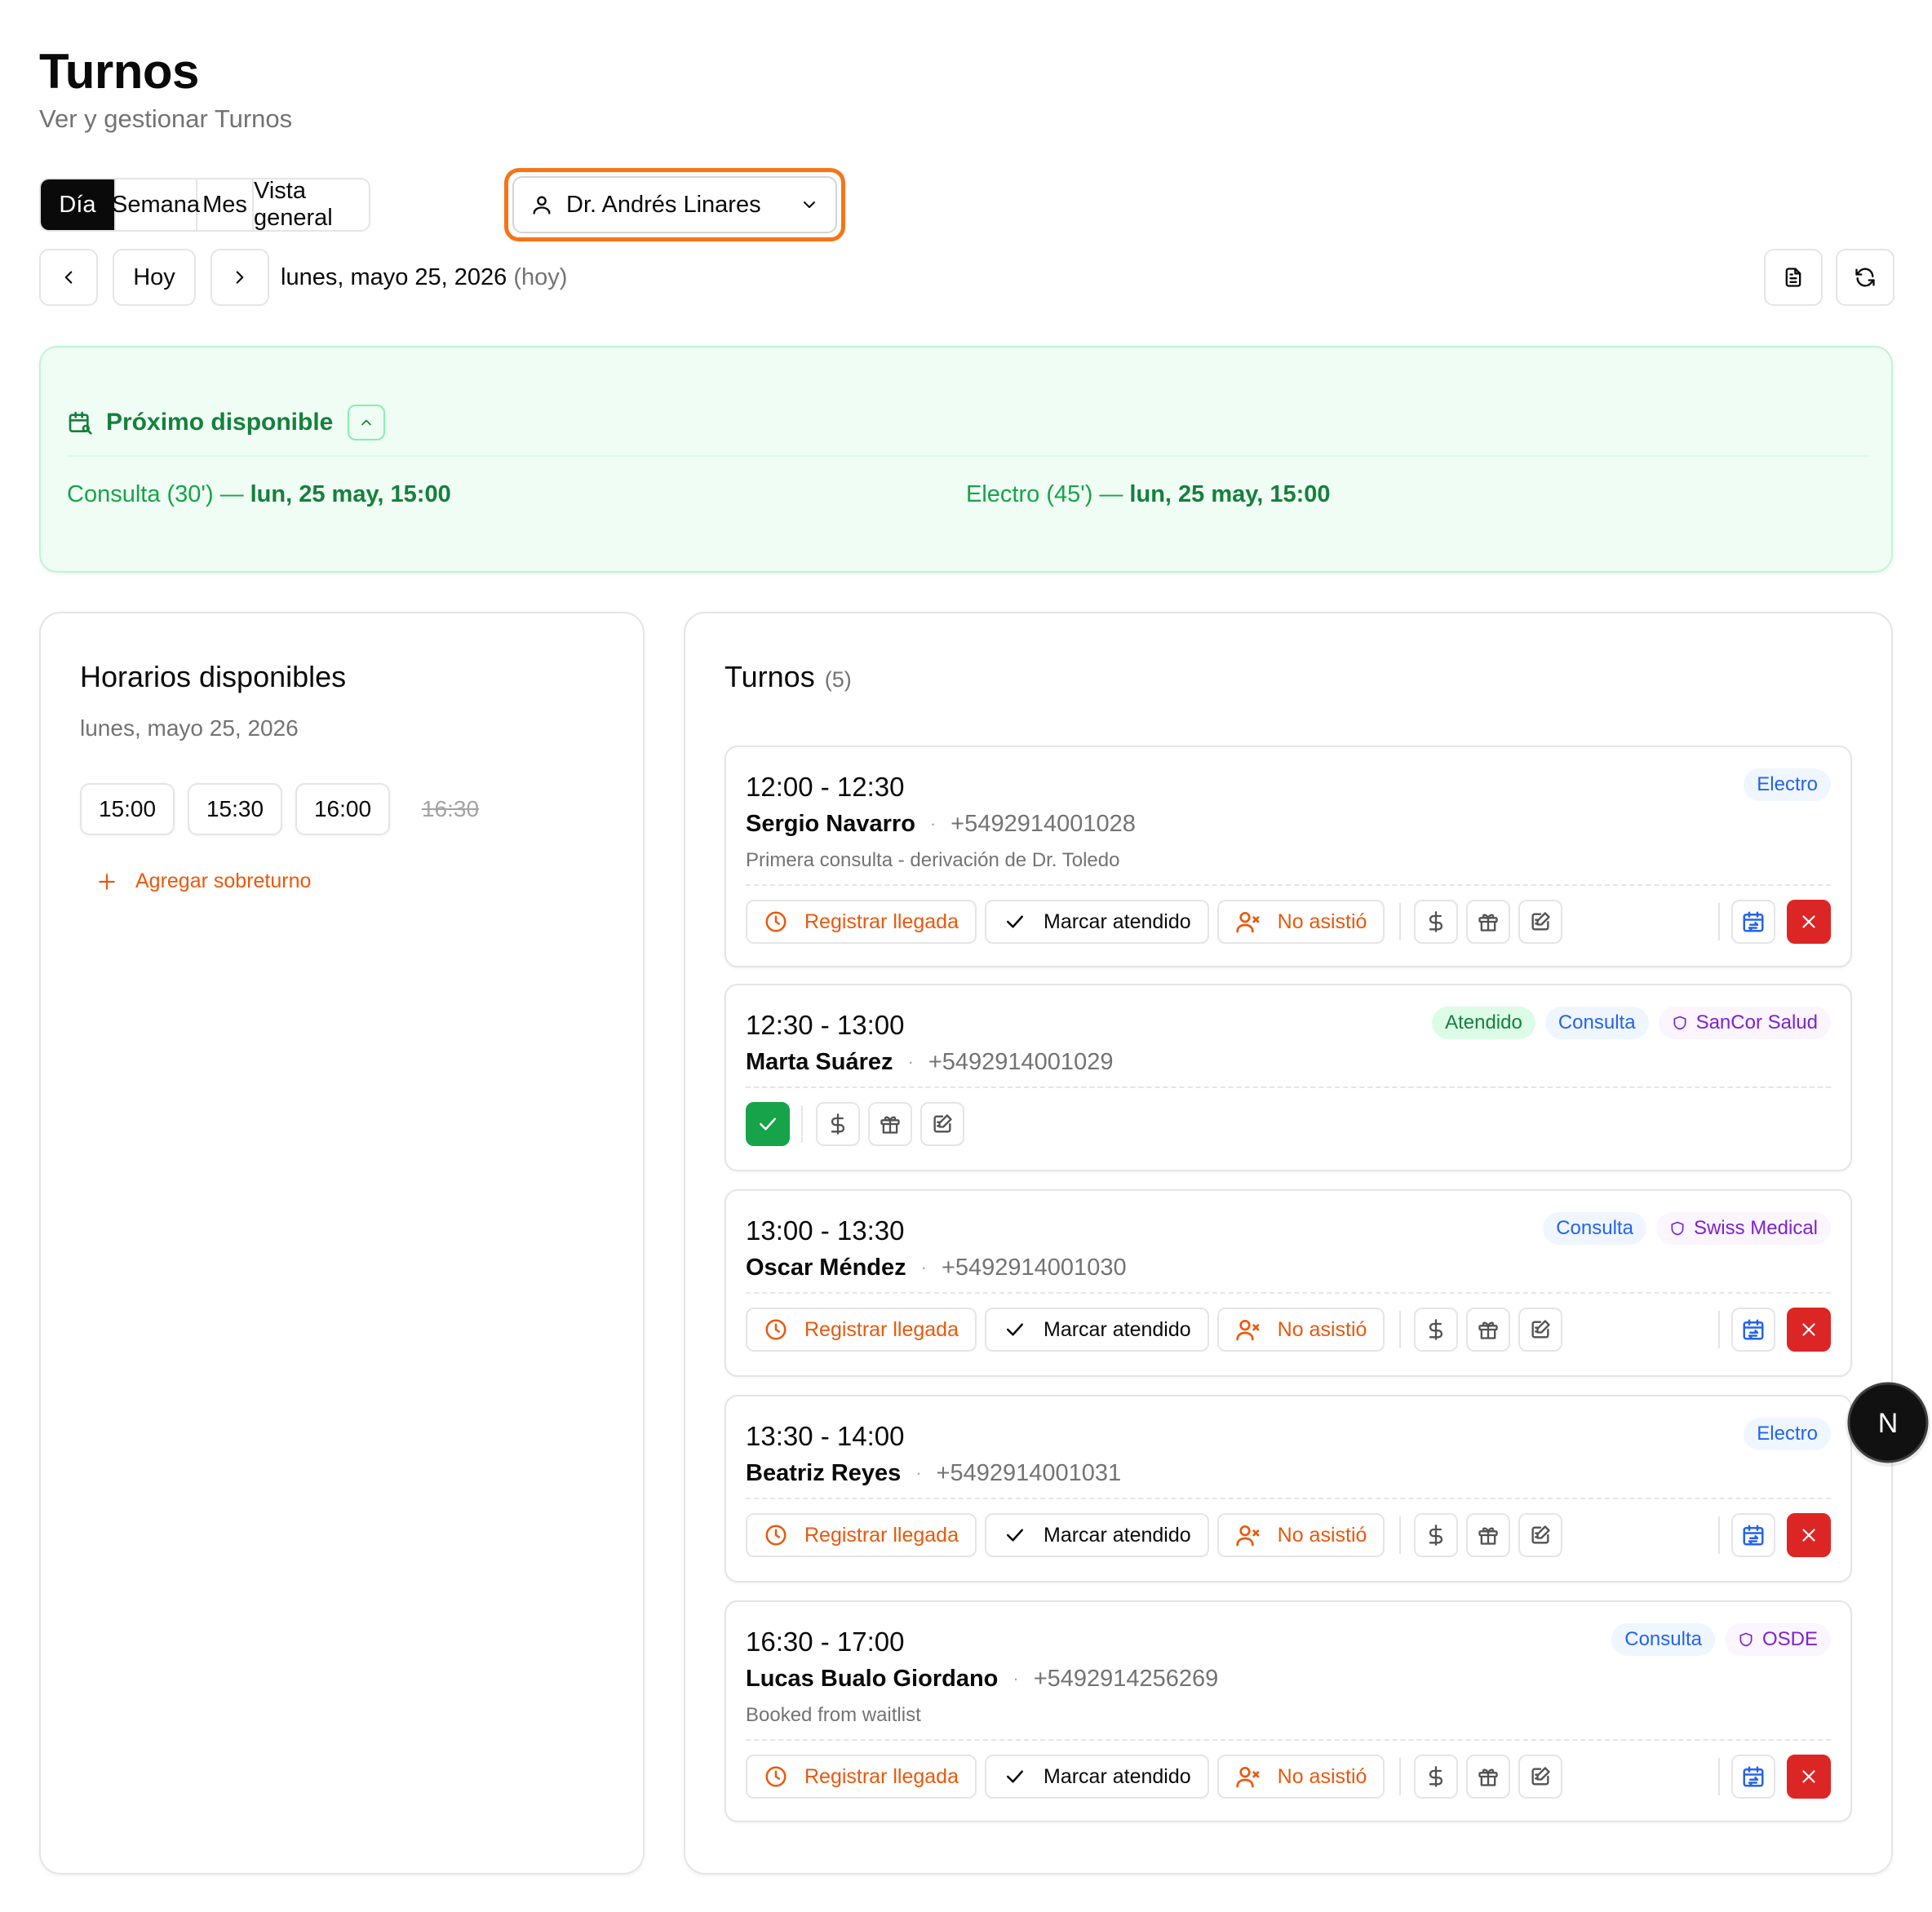  Describe the element at coordinates (929, 1062) in the screenshot. I see `patient-info: Marta Suárez · +5492914001029` at that location.